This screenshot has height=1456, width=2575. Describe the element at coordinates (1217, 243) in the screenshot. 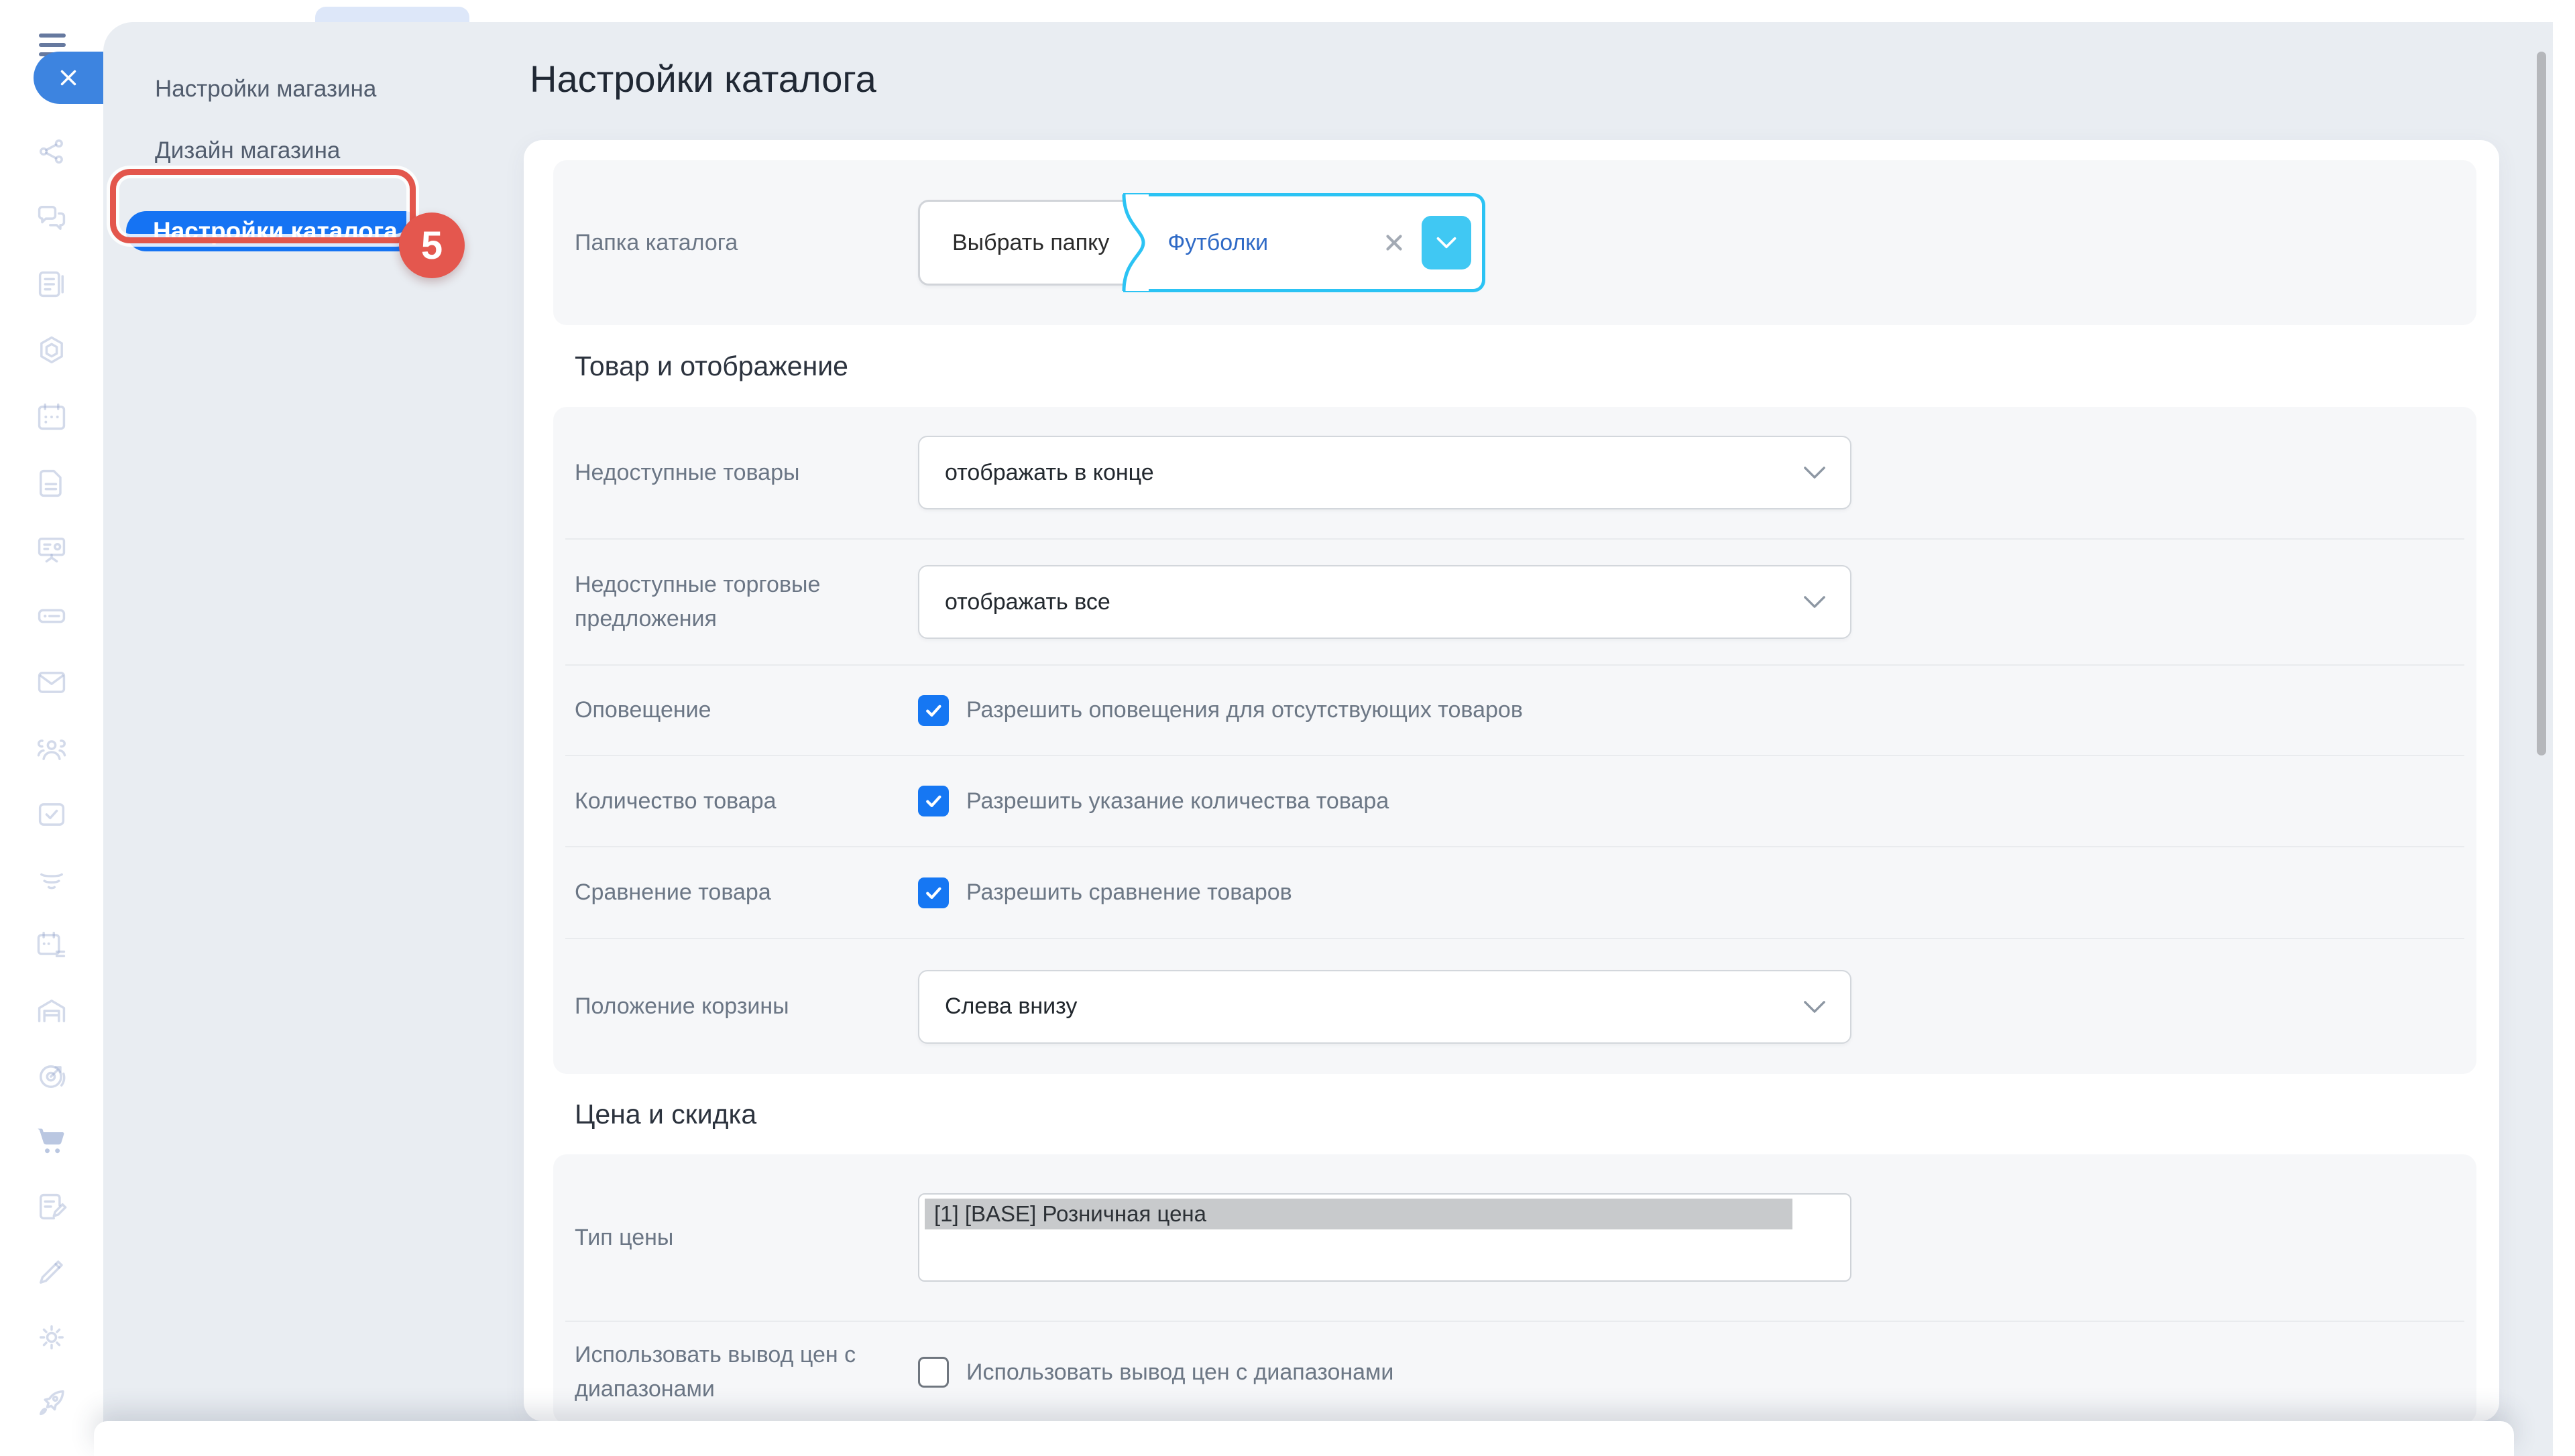

I see `selected-folder-name: Футболки` at that location.